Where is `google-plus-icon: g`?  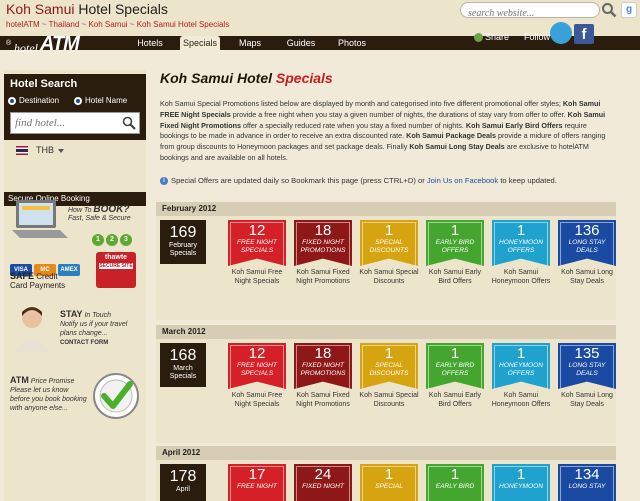
google-plus-icon: g is located at coordinates (629, 10).